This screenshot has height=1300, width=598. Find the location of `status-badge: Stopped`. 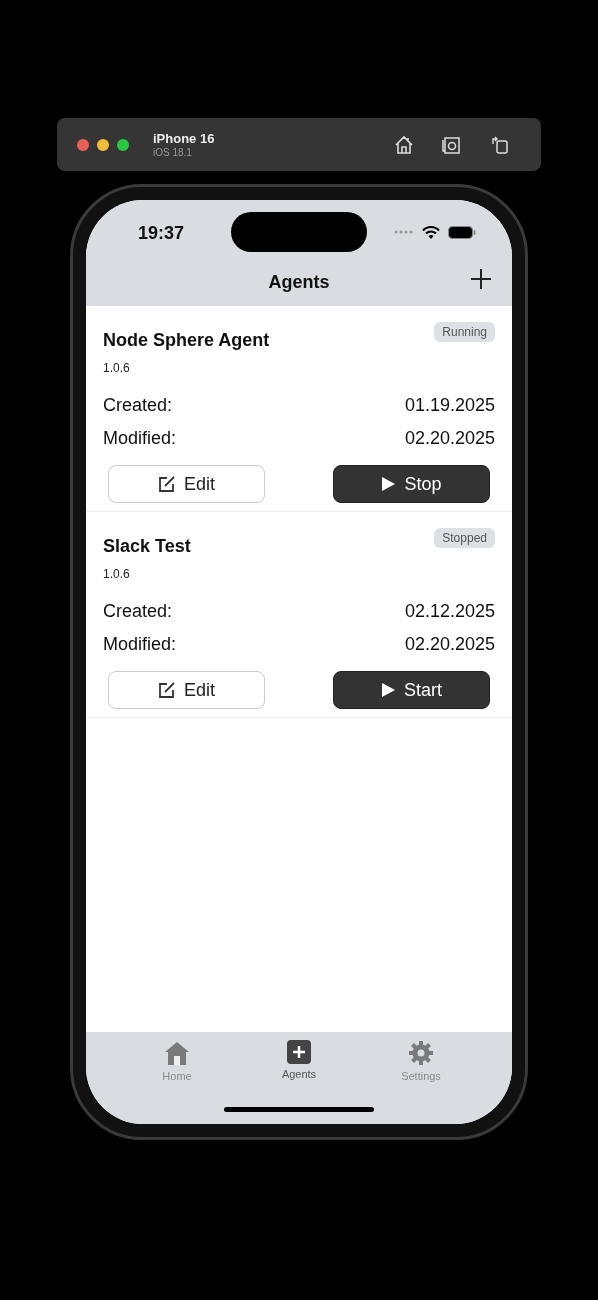

status-badge: Stopped is located at coordinates (464, 538).